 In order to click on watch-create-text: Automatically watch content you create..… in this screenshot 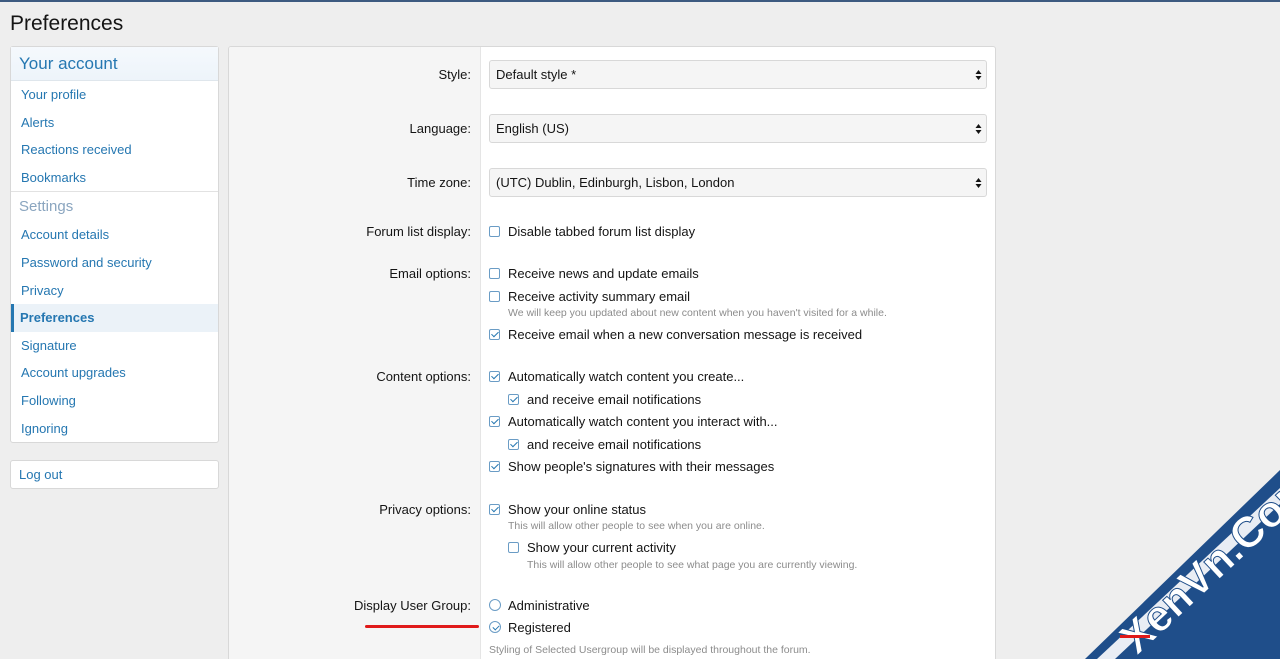, I will do `click(626, 376)`.